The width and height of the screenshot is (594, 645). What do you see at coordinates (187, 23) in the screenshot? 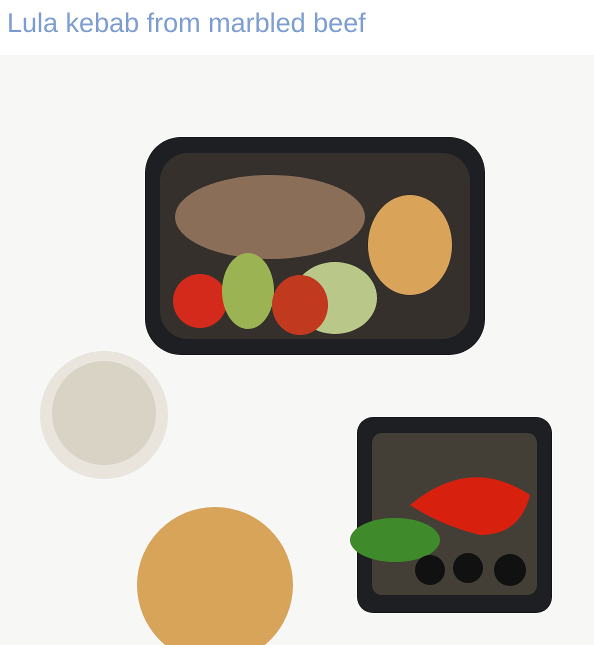
I see `dish-subtitle: Lula kebab from marbled beef` at bounding box center [187, 23].